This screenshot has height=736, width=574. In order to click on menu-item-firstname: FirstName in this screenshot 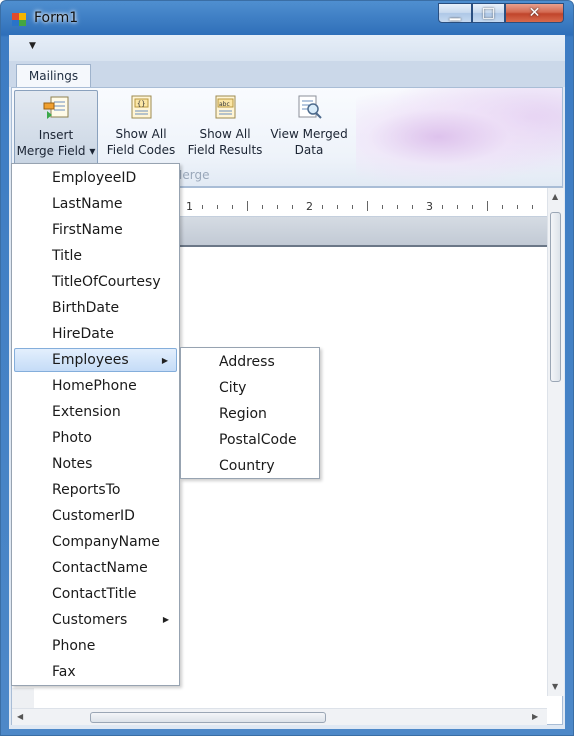, I will do `click(95, 230)`.